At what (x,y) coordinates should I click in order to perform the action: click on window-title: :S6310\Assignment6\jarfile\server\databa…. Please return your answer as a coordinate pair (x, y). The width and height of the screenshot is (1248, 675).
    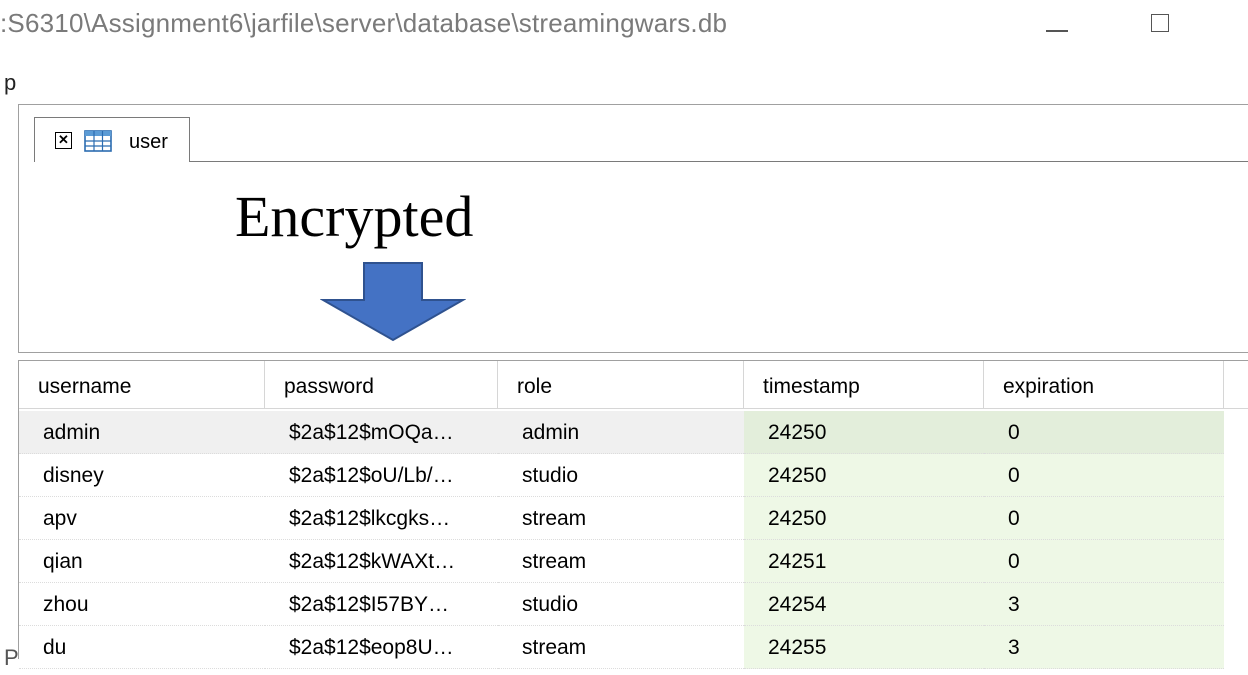
    Looking at the image, I should click on (364, 23).